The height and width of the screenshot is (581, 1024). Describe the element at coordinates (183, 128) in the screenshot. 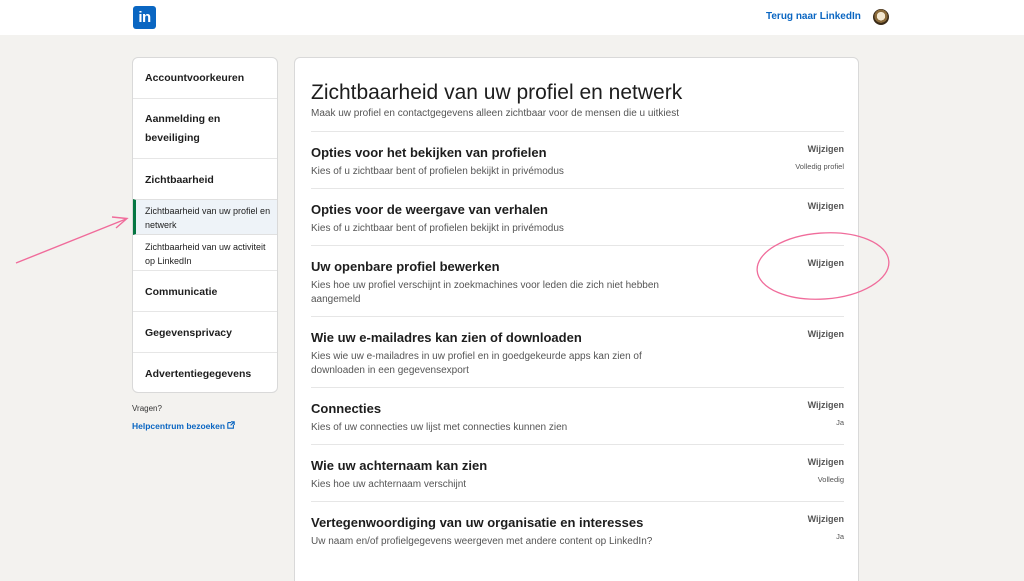

I see `sidebar-item-label: Aanmelding en beveiliging` at that location.